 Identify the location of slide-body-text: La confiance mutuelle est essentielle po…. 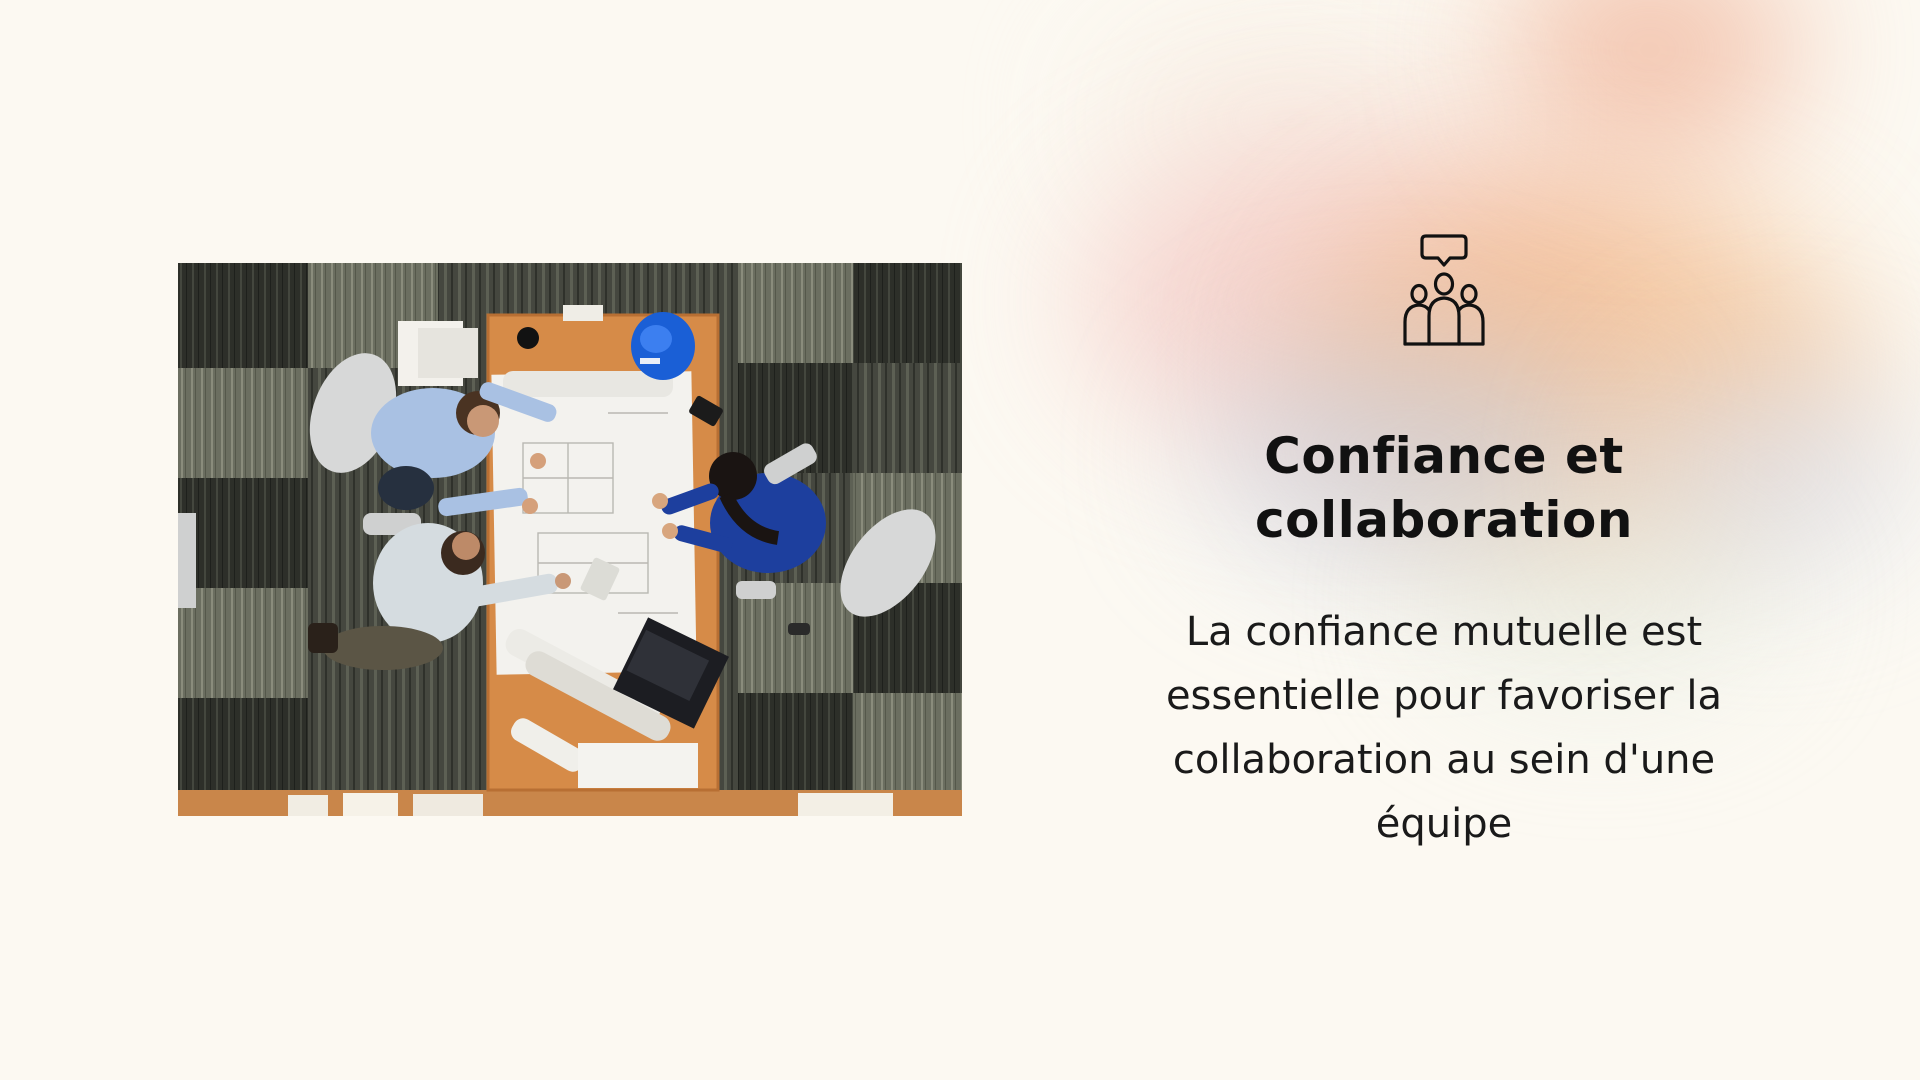
(1444, 728).